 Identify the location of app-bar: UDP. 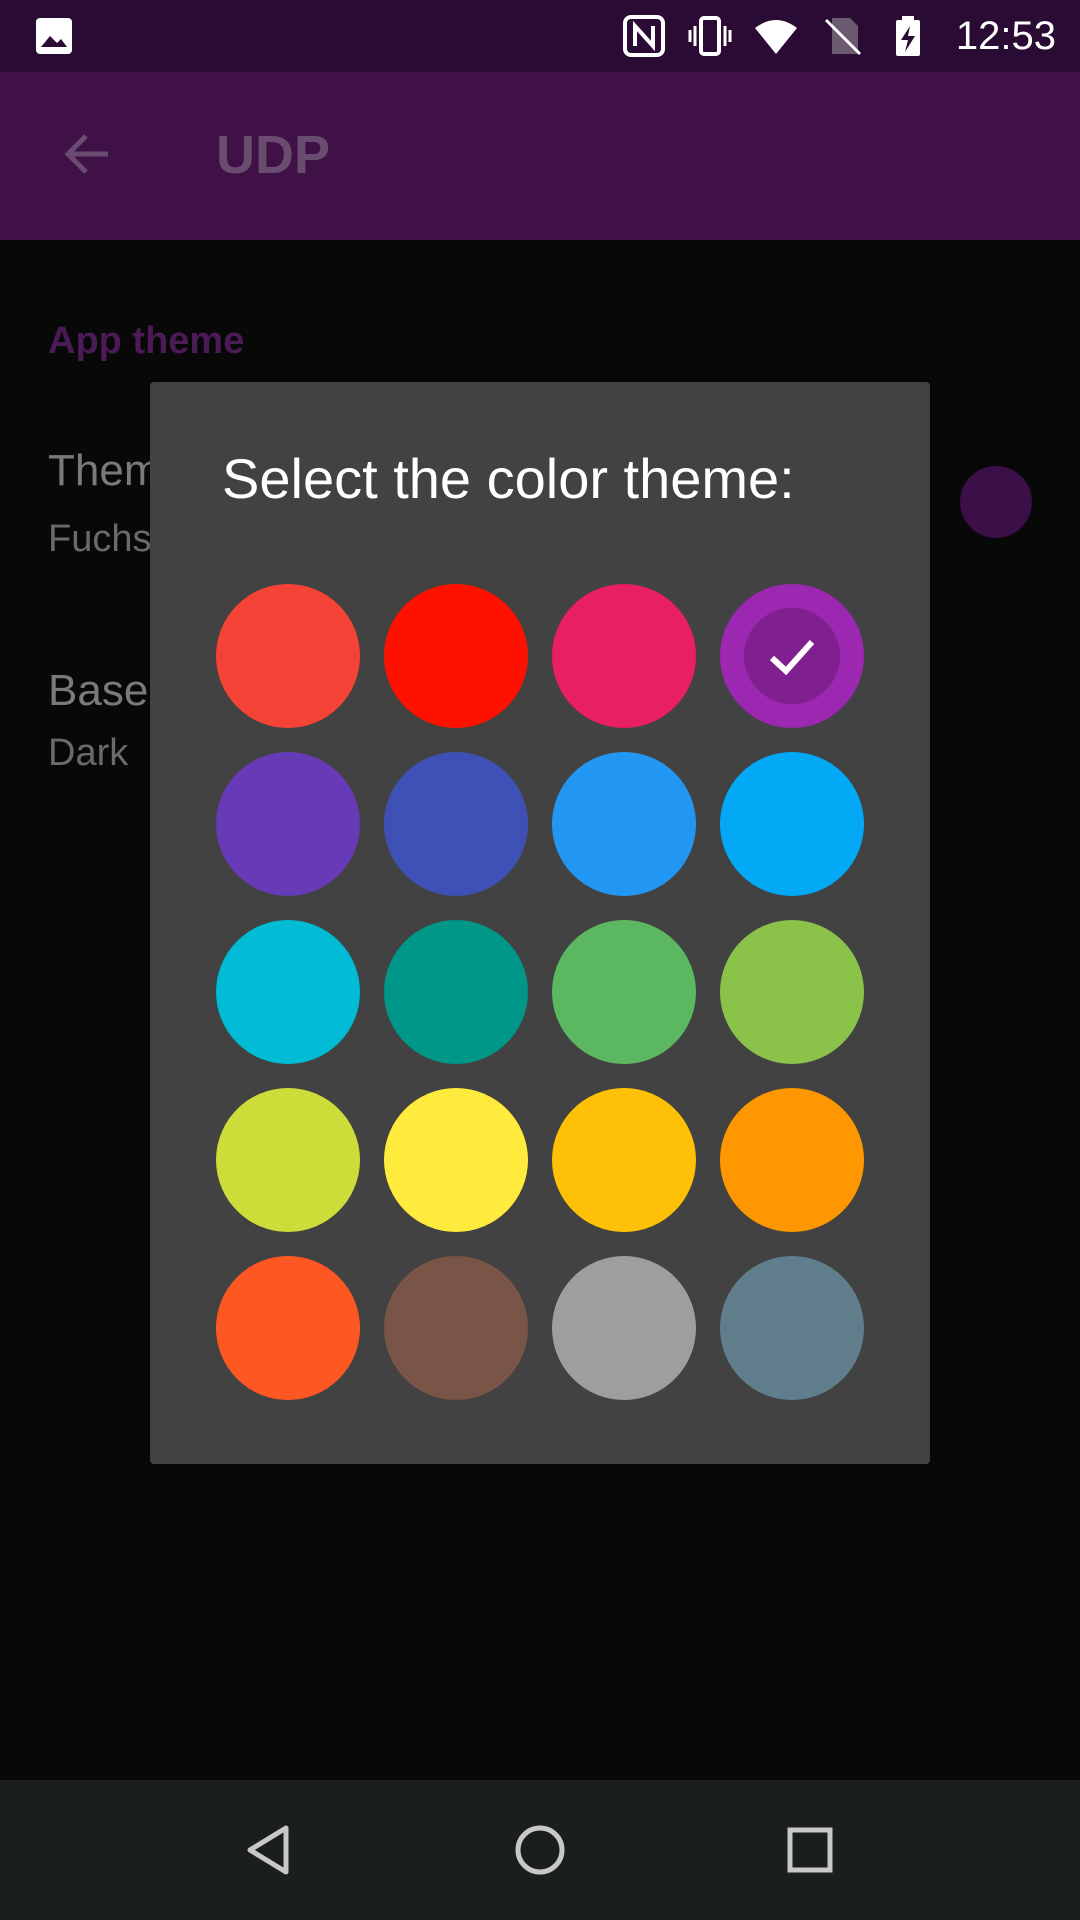
(540, 156).